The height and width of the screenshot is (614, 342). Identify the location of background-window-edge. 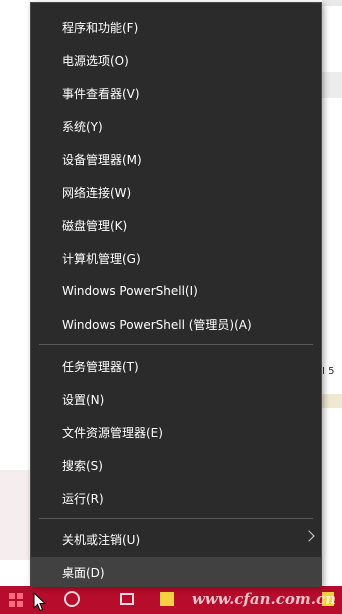
(332, 3).